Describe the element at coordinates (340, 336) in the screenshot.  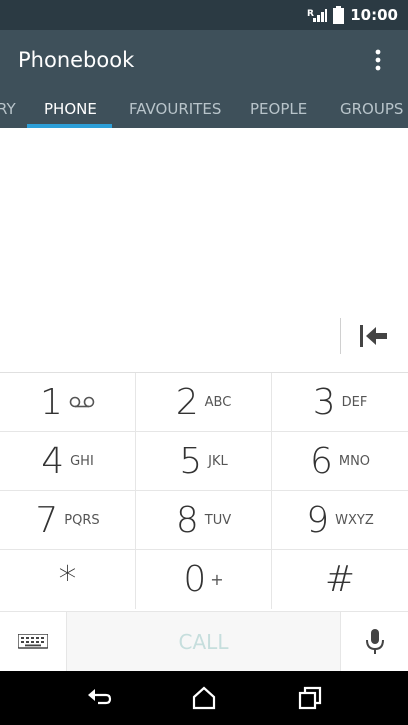
I see `entry-divider` at that location.